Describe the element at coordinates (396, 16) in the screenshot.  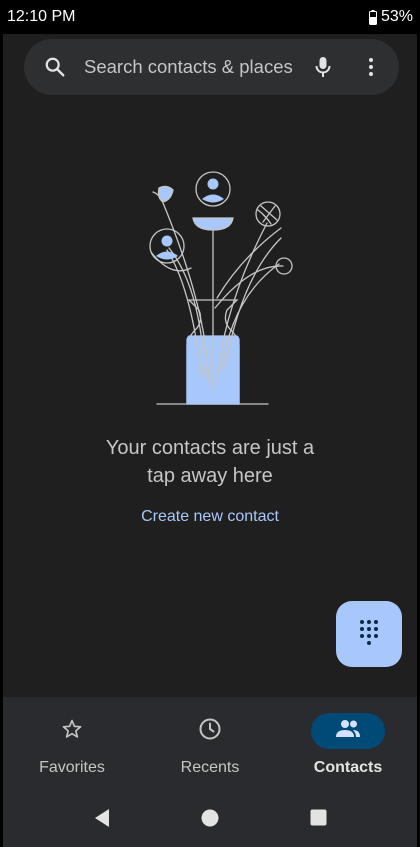
I see `battery-percent: 53%` at that location.